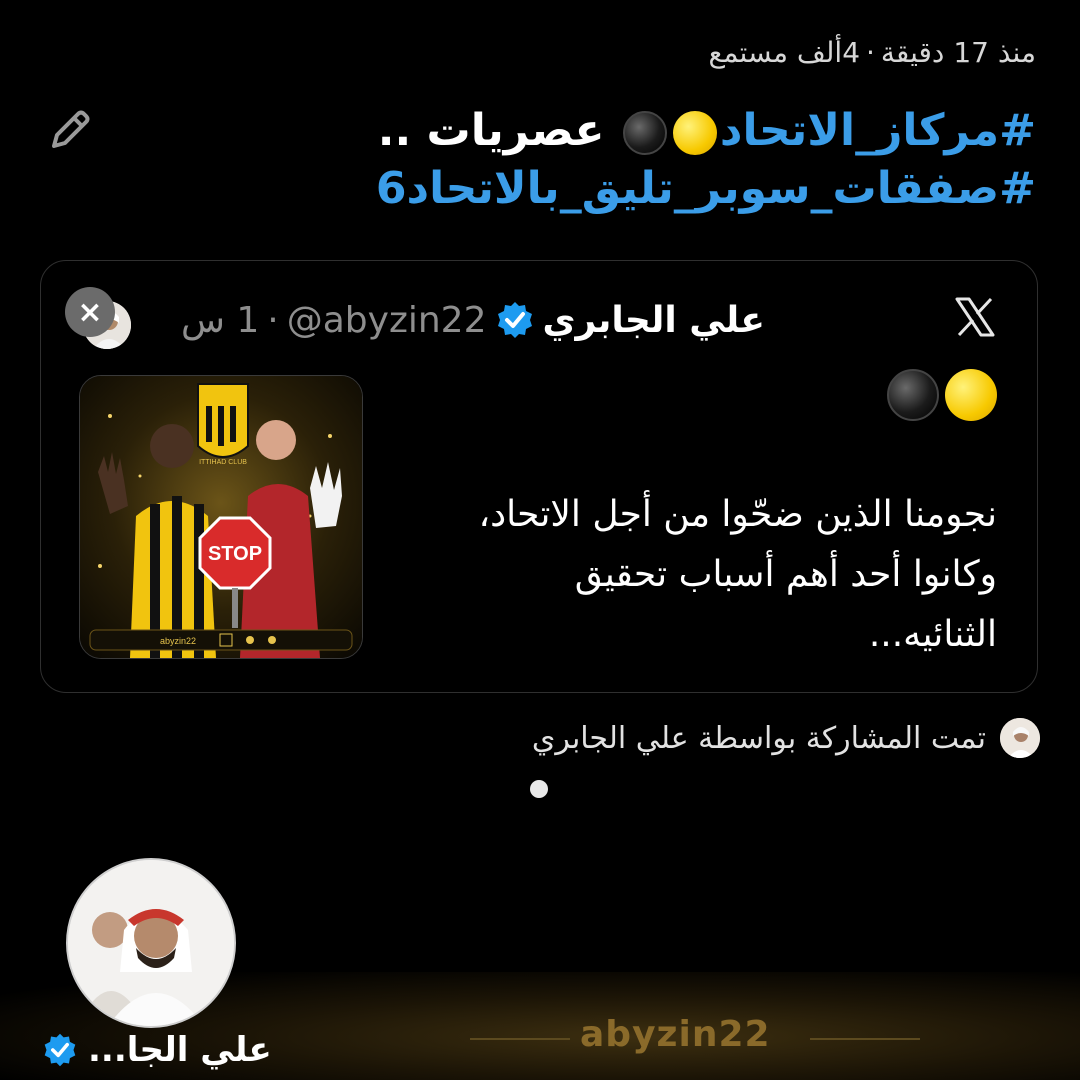 Image resolution: width=1080 pixels, height=1080 pixels. I want to click on sharer-avatar, so click(1020, 738).